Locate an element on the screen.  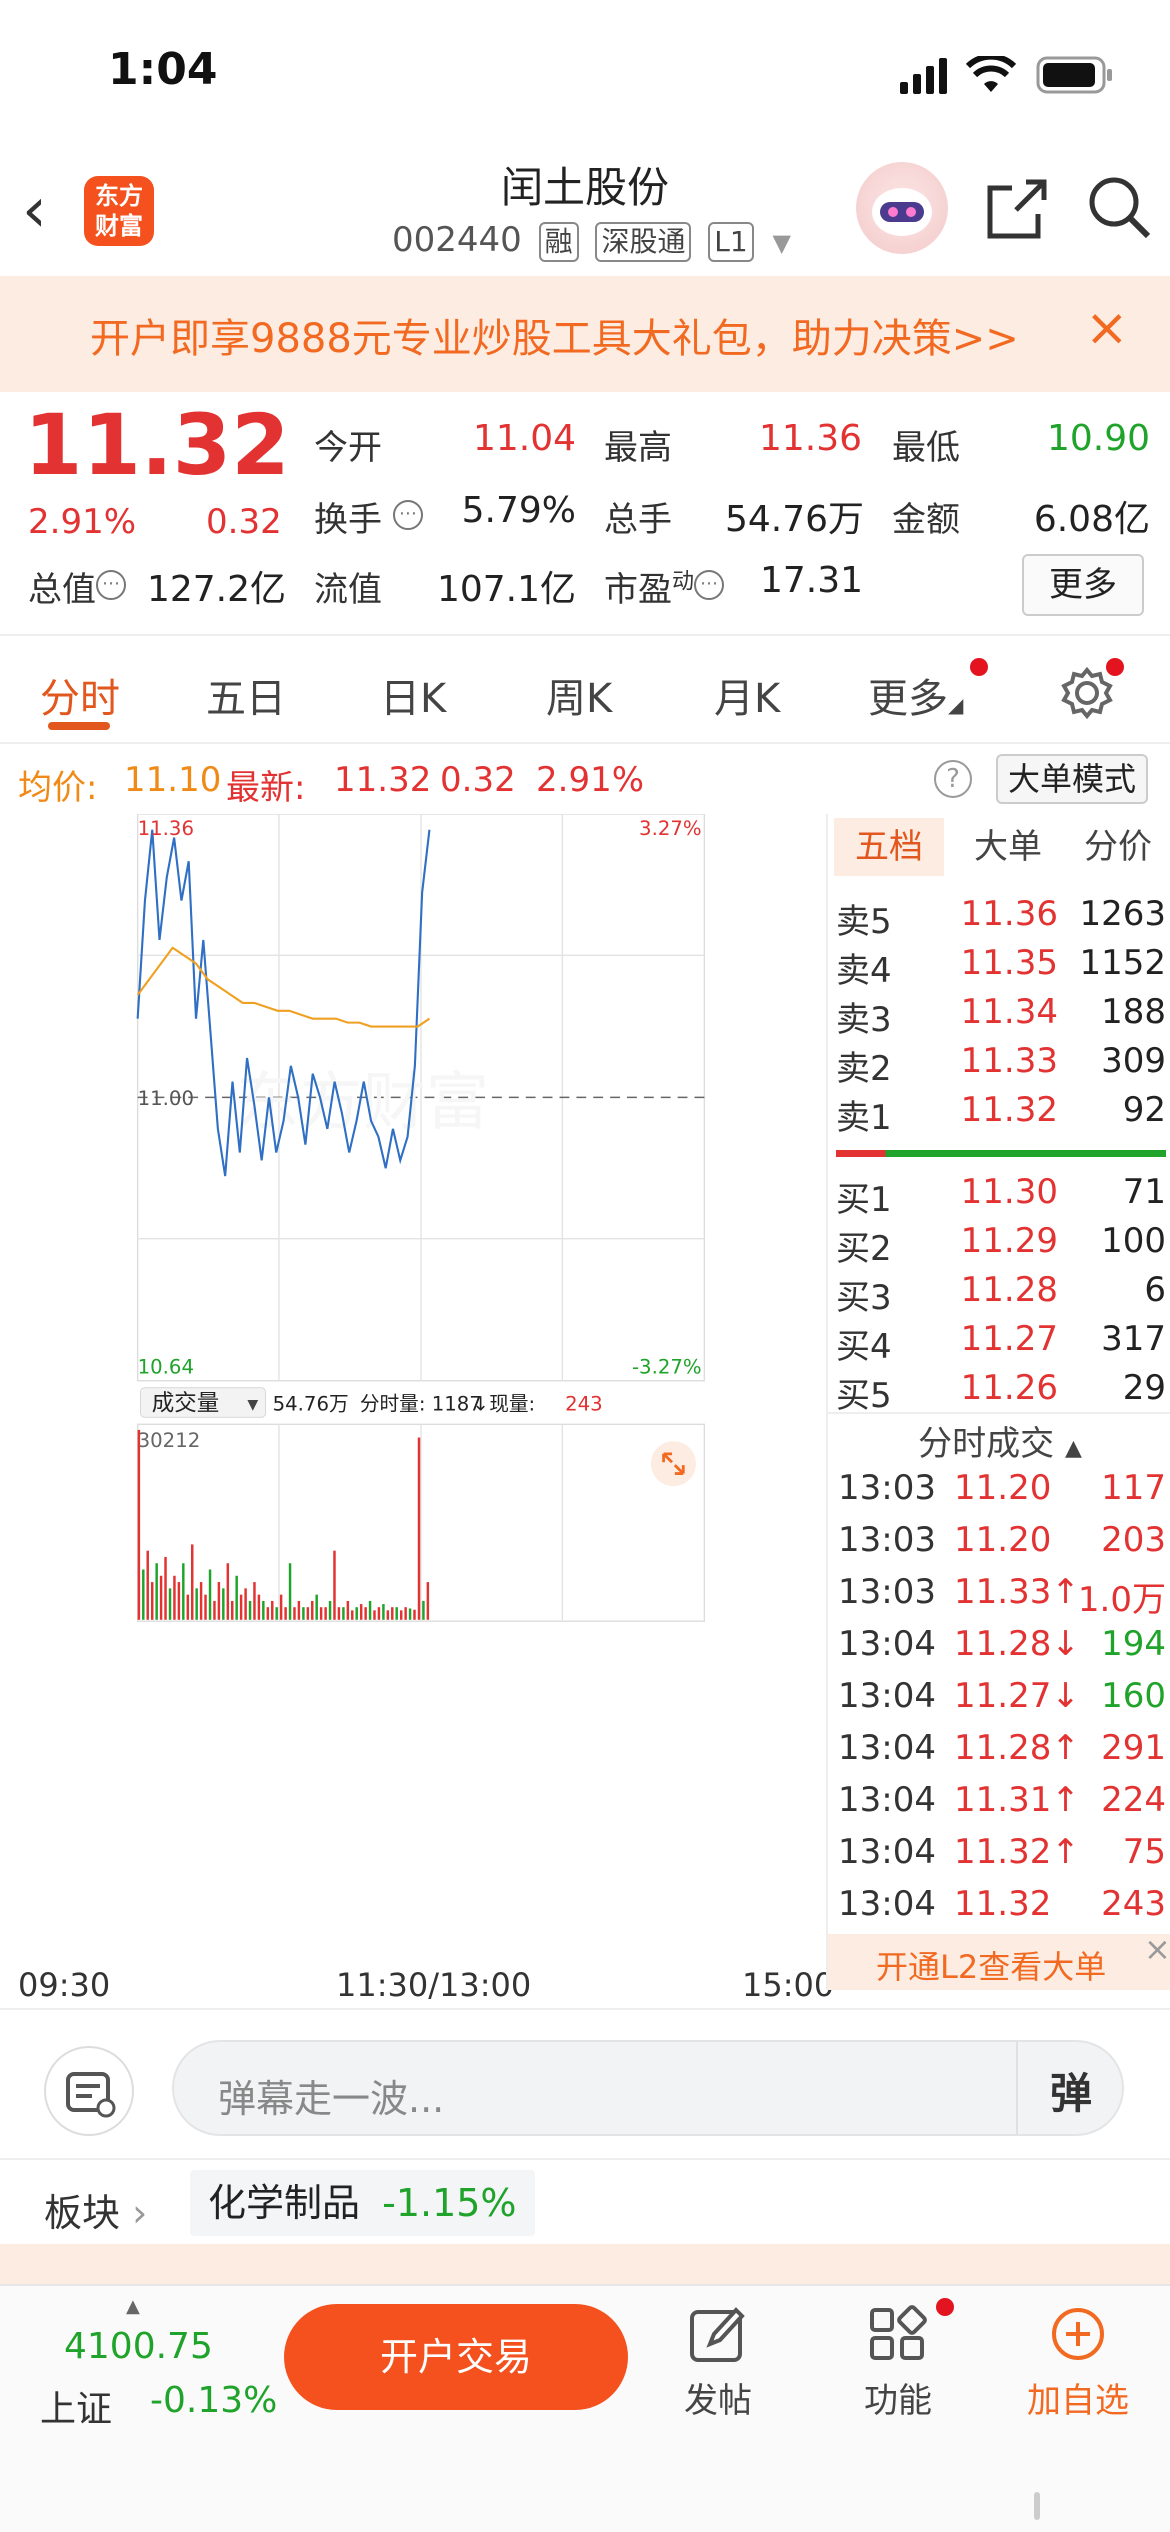
level-label: 卖2 is located at coordinates (864, 1069).